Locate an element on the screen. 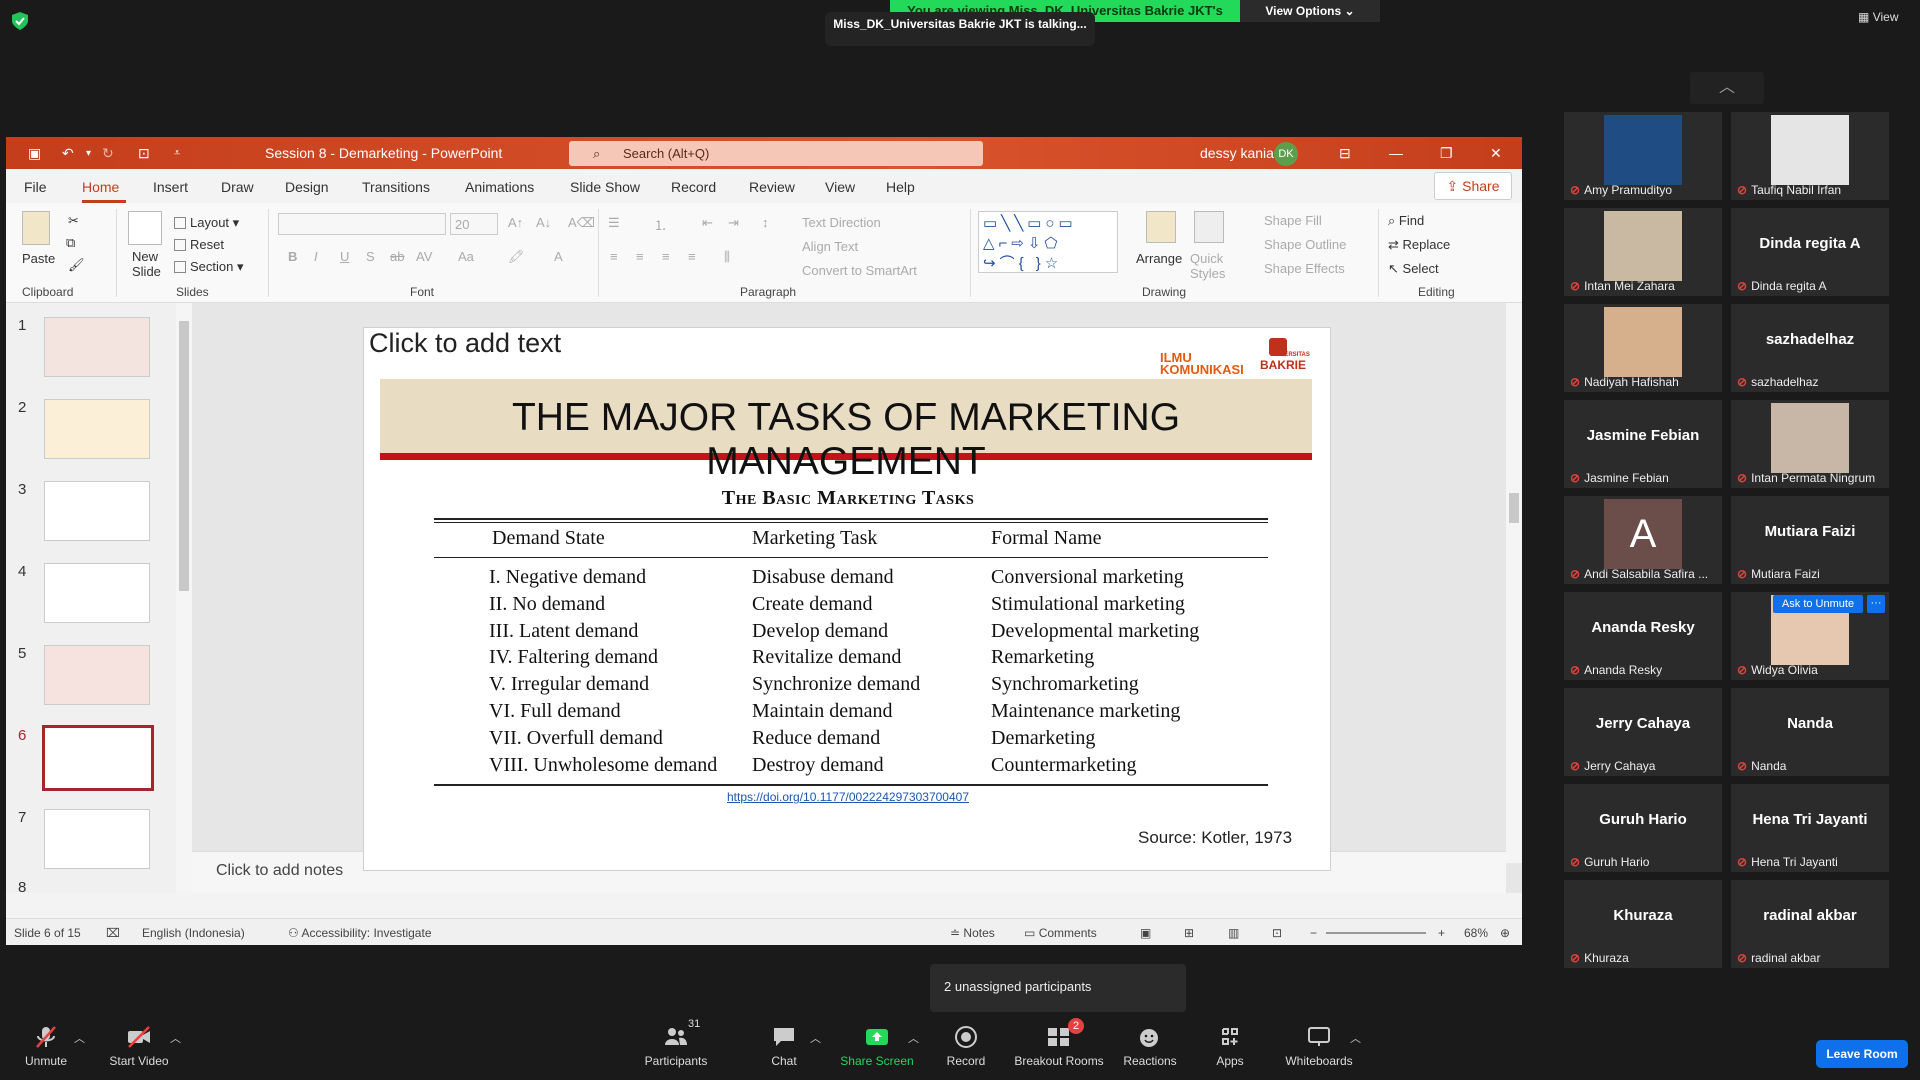 Image resolution: width=1920 pixels, height=1080 pixels. zoom-in-icon: + is located at coordinates (1441, 933).